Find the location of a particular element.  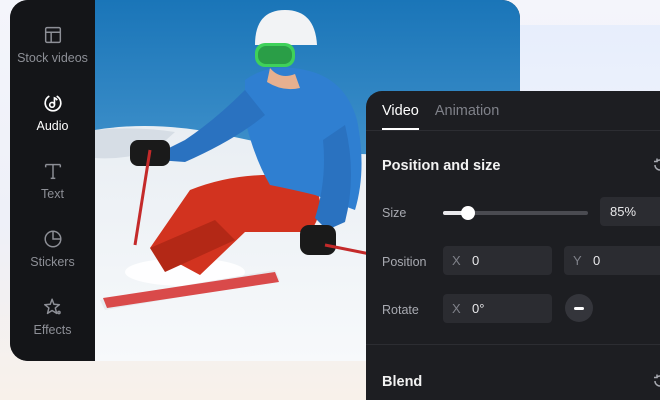

size-label: Size is located at coordinates (394, 213).